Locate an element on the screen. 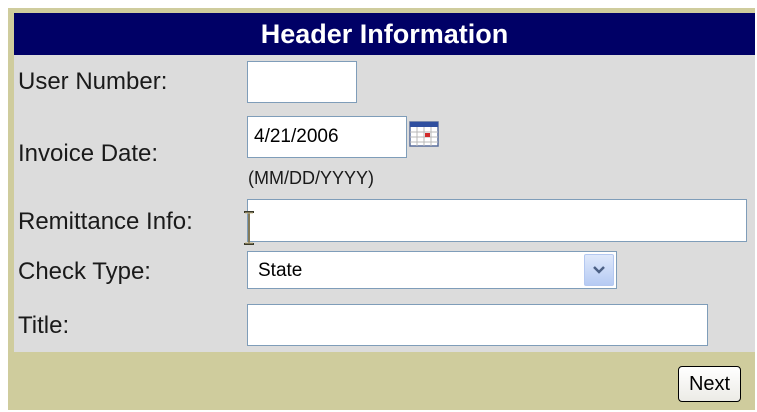 The width and height of the screenshot is (757, 412). next-button: Next is located at coordinates (709, 384).